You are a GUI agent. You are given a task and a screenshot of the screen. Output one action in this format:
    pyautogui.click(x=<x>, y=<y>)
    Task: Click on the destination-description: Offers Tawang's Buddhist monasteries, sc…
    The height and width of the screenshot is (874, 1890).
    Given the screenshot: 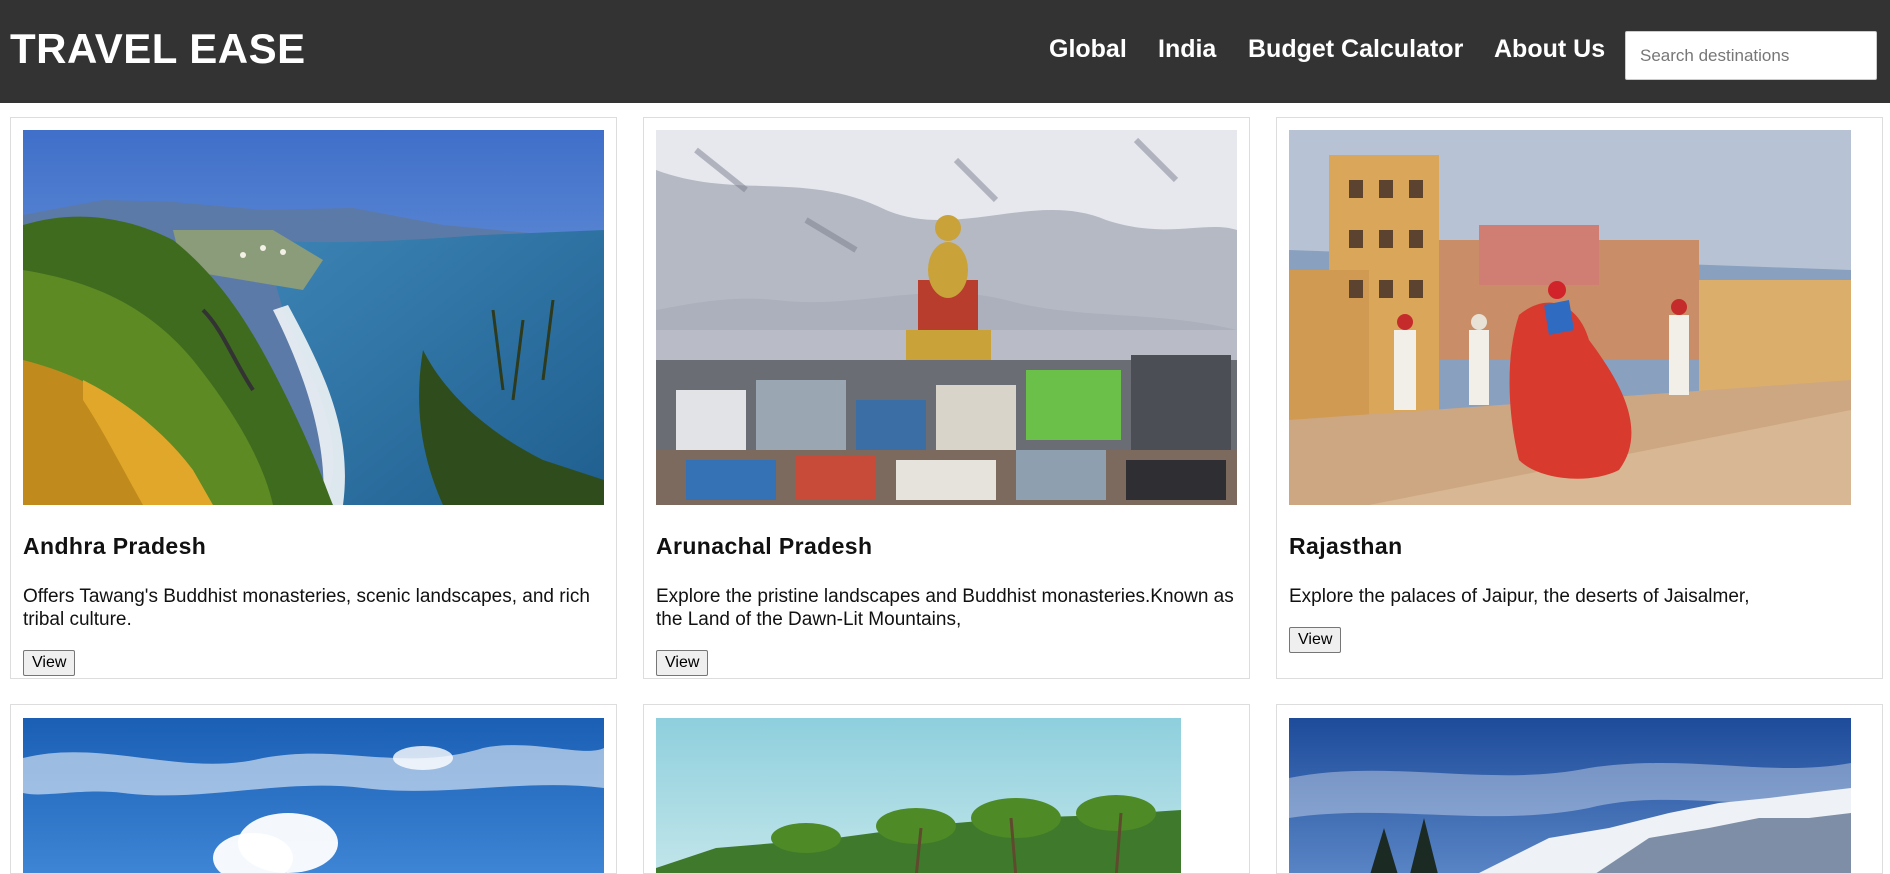 What is the action you would take?
    pyautogui.click(x=306, y=608)
    